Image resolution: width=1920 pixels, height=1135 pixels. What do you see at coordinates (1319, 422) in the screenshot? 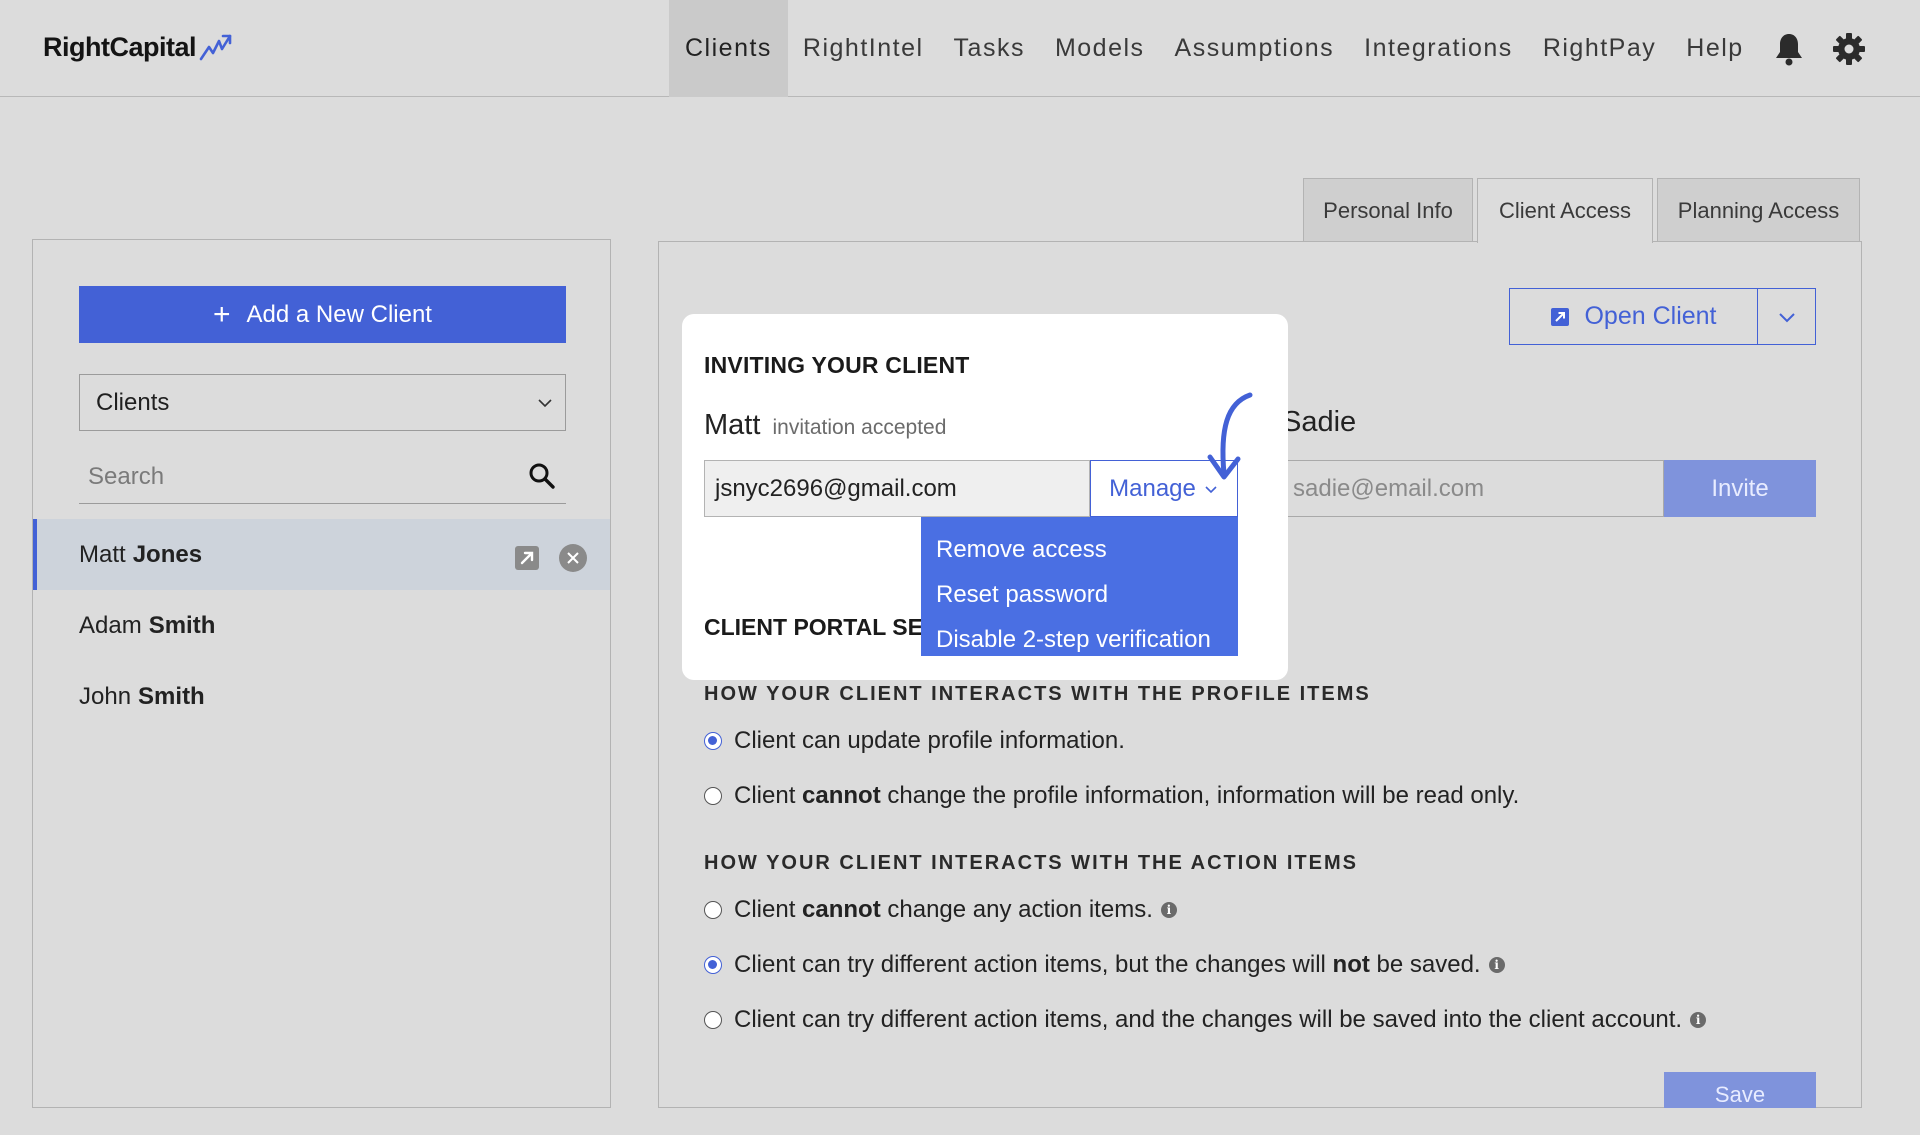
I see `spouse-name: Sadie` at bounding box center [1319, 422].